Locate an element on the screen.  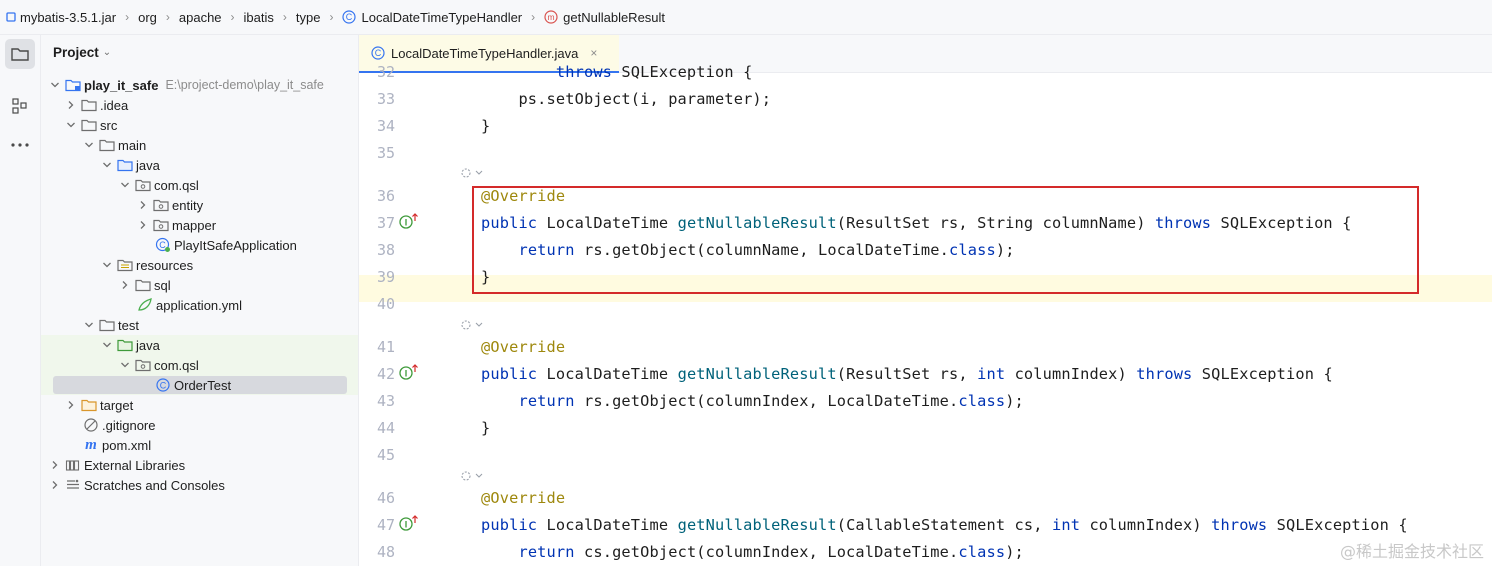
line-number: 45 is located at coordinates (385, 455).